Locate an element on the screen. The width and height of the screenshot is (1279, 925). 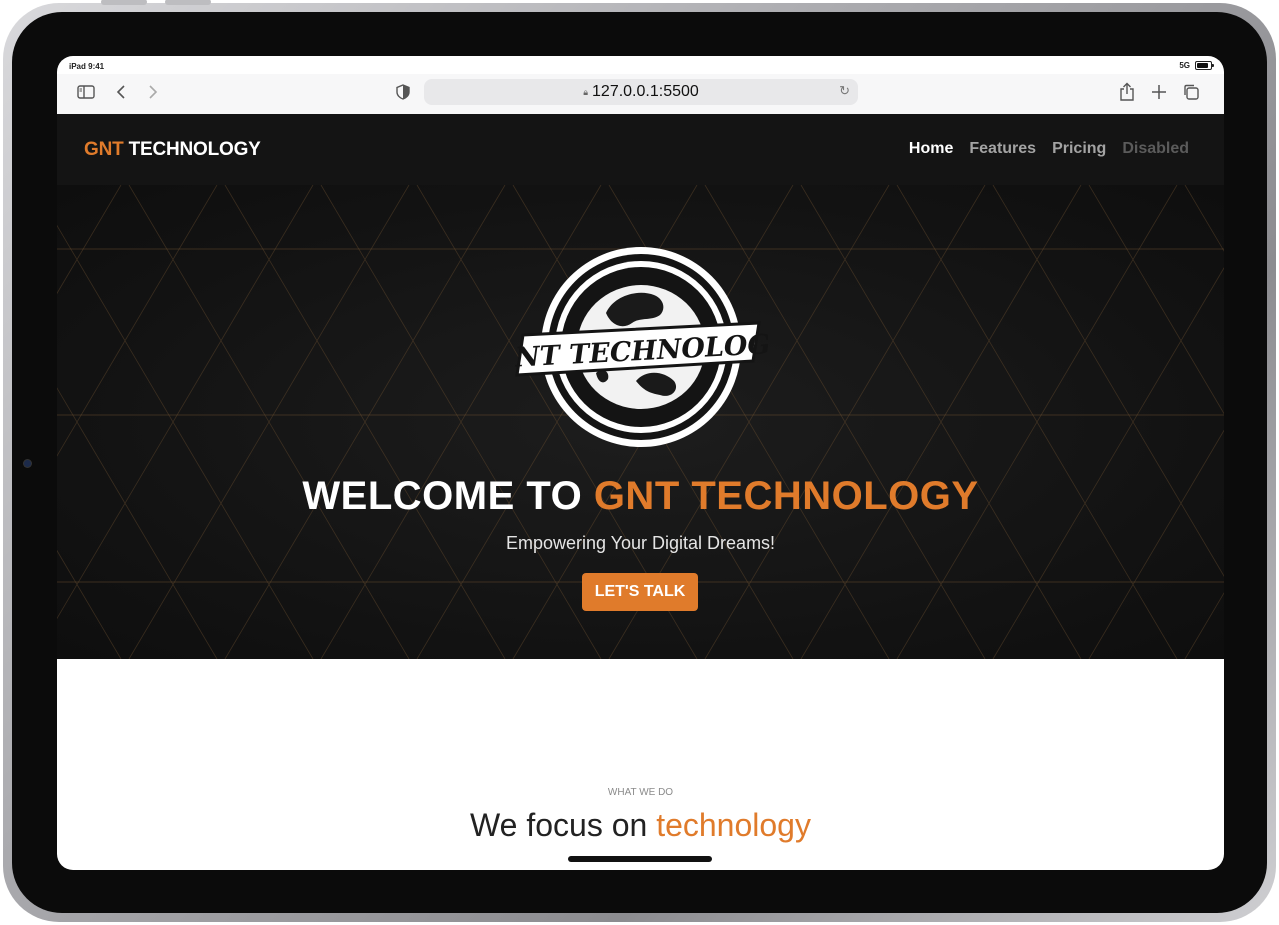
volume-button is located at coordinates (124, 2).